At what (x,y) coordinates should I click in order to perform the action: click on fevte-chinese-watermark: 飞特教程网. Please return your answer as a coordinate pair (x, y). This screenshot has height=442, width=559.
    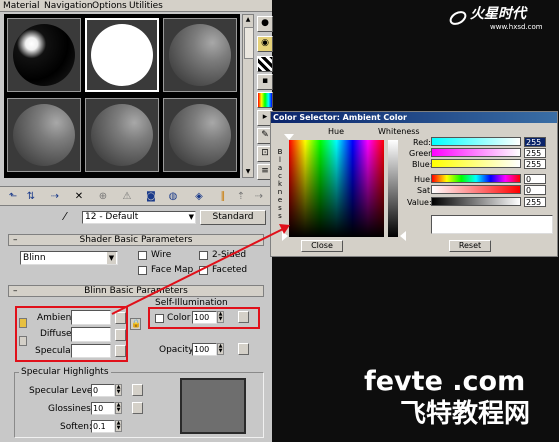
    Looking at the image, I should click on (465, 414).